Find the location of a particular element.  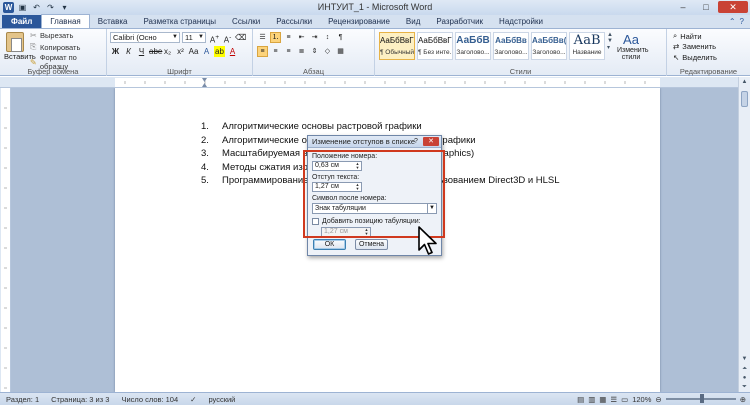

grow-font-icon: A+ is located at coordinates (214, 38).